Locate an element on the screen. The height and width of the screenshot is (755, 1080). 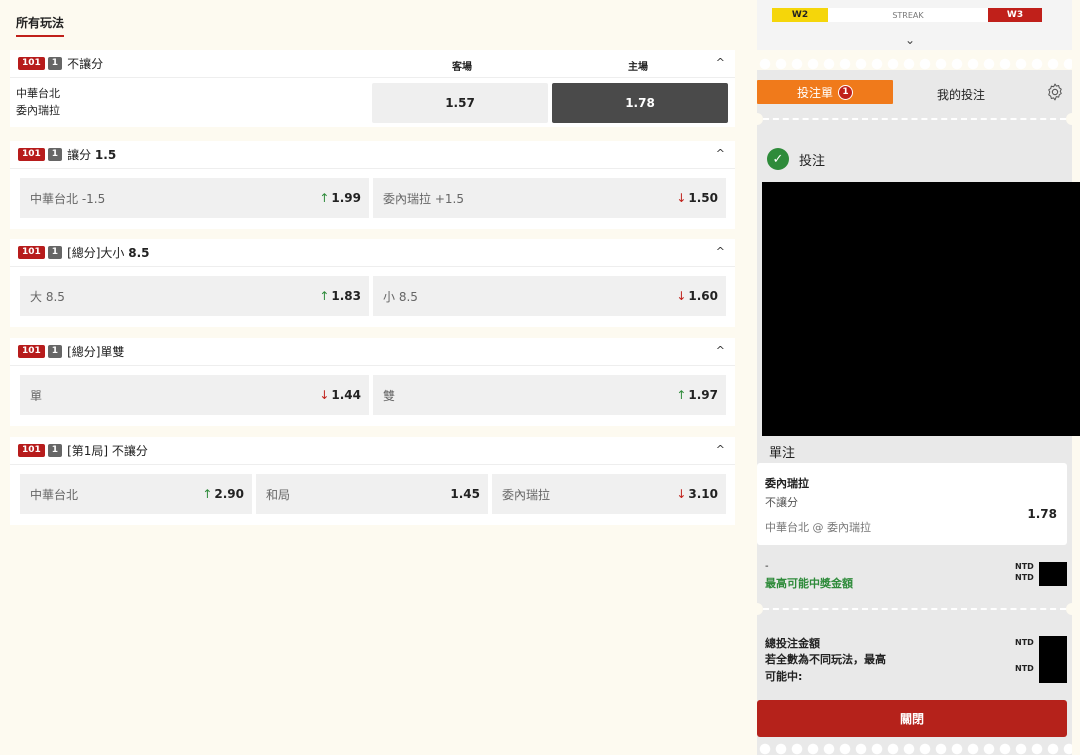
tab-my-bets: 我的投注 is located at coordinates (961, 94).